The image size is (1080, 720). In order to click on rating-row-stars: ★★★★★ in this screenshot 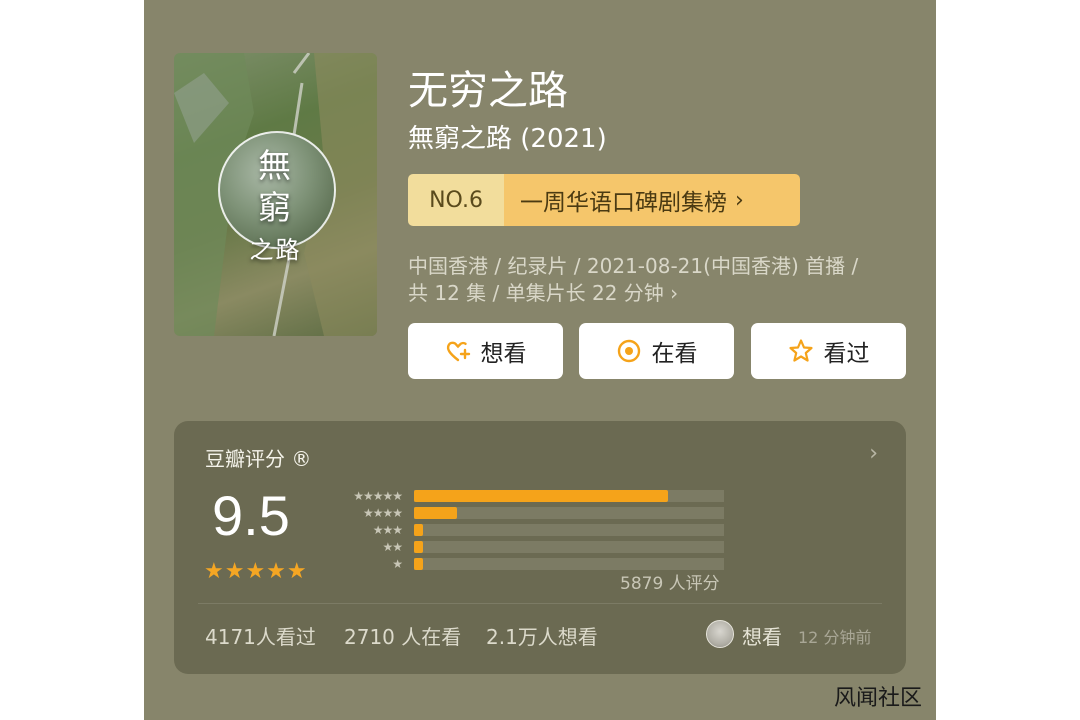, I will do `click(378, 496)`.